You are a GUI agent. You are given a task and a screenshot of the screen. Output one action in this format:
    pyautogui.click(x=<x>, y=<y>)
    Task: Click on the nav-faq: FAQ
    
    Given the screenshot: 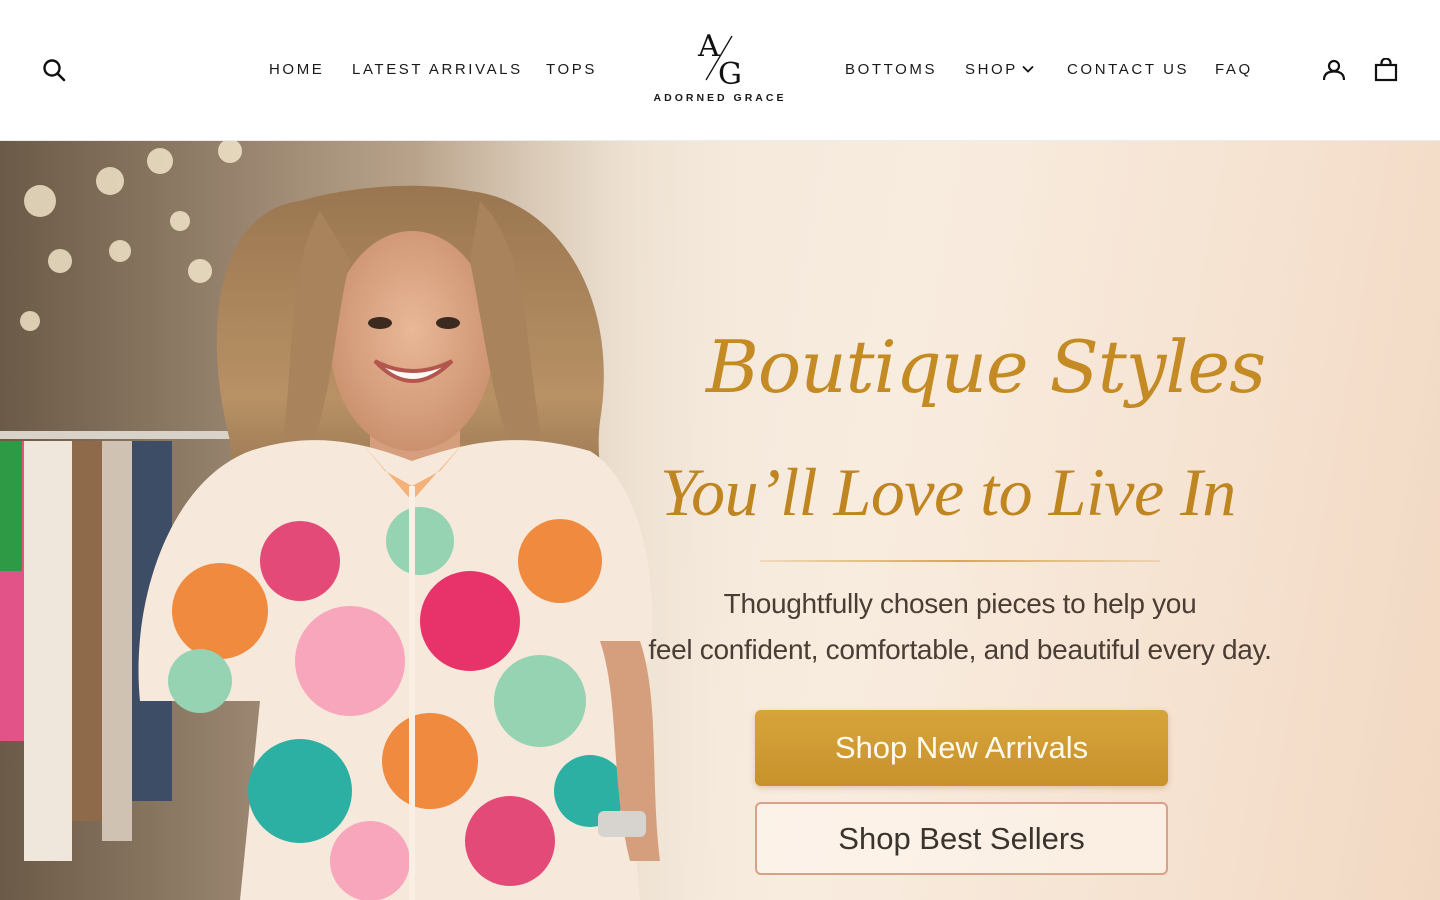 What is the action you would take?
    pyautogui.click(x=1234, y=70)
    